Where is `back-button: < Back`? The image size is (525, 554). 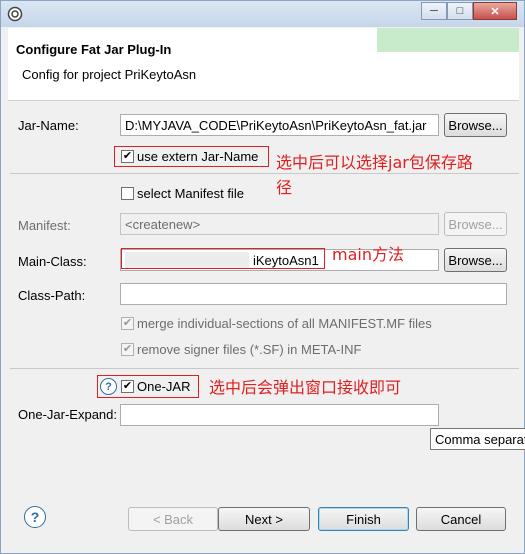
back-button: < Back is located at coordinates (173, 519).